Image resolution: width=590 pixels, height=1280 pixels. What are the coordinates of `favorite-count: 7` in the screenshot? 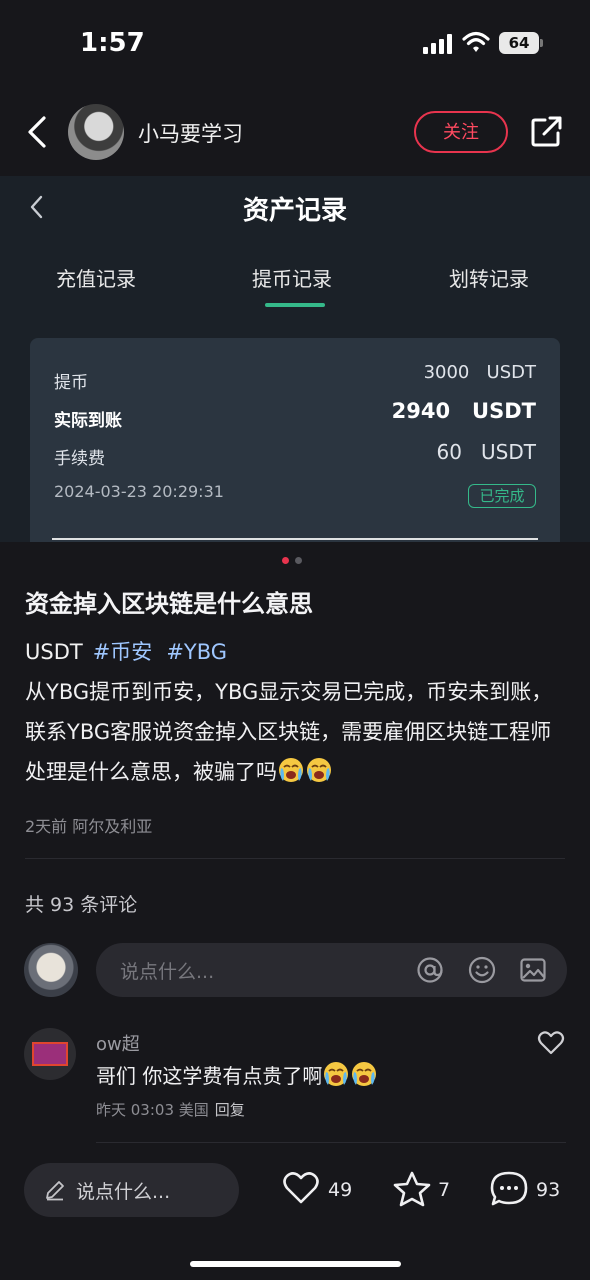 It's located at (444, 1190).